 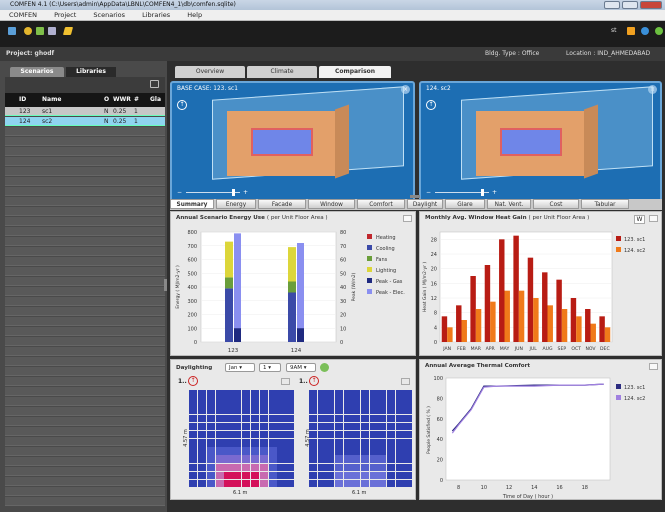 I want to click on tab-comfort: Comfort, so click(x=381, y=204).